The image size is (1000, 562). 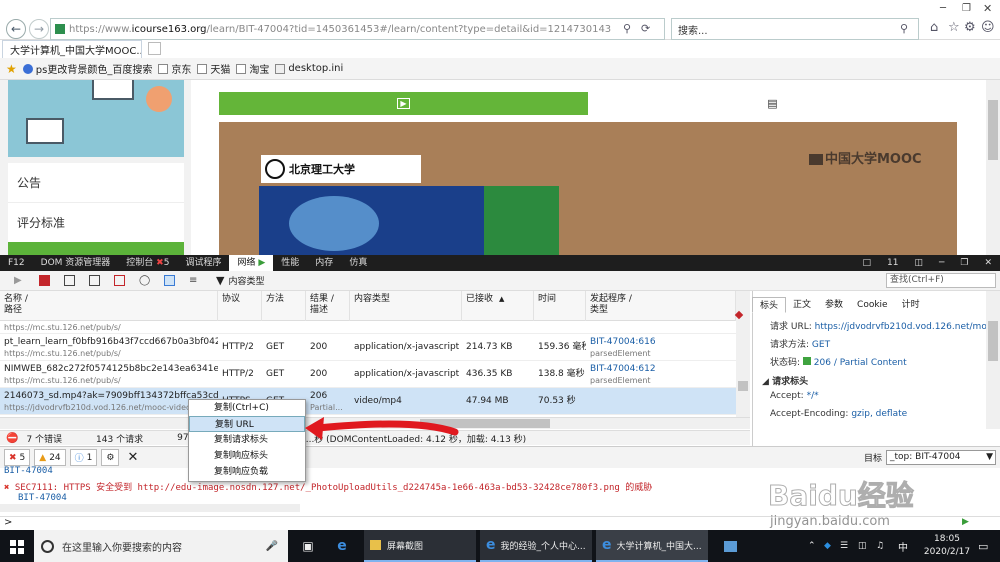 What do you see at coordinates (174, 68) in the screenshot?
I see `favorite-item: 京东` at bounding box center [174, 68].